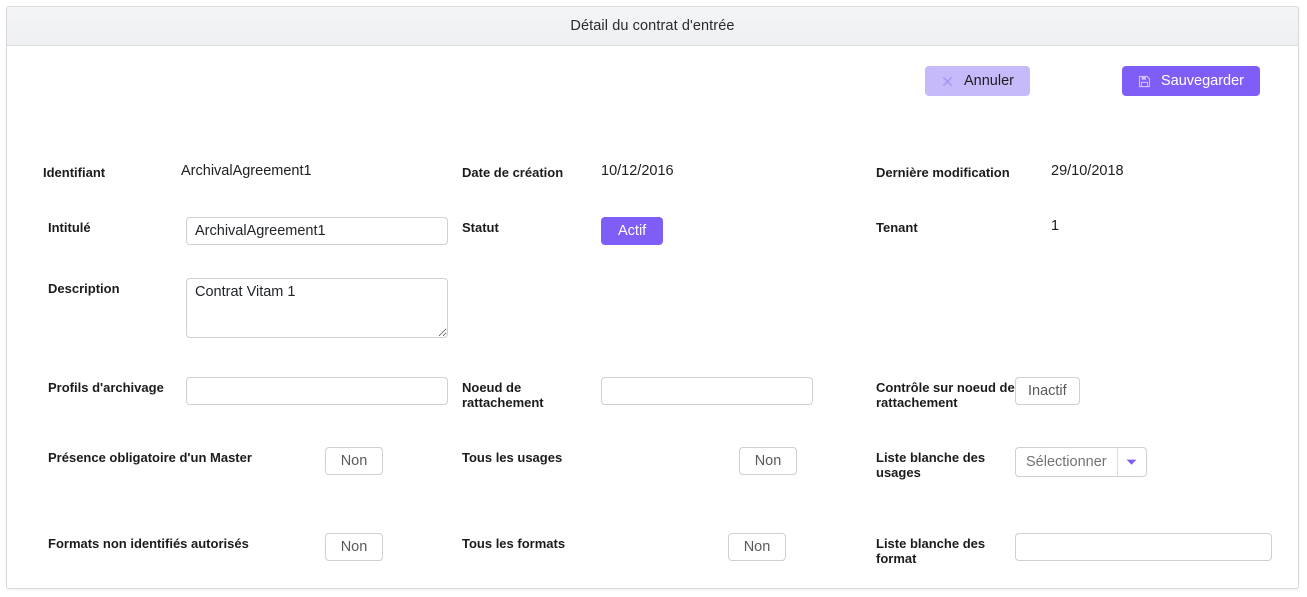  I want to click on field-tenant-label: Tenant, so click(897, 227).